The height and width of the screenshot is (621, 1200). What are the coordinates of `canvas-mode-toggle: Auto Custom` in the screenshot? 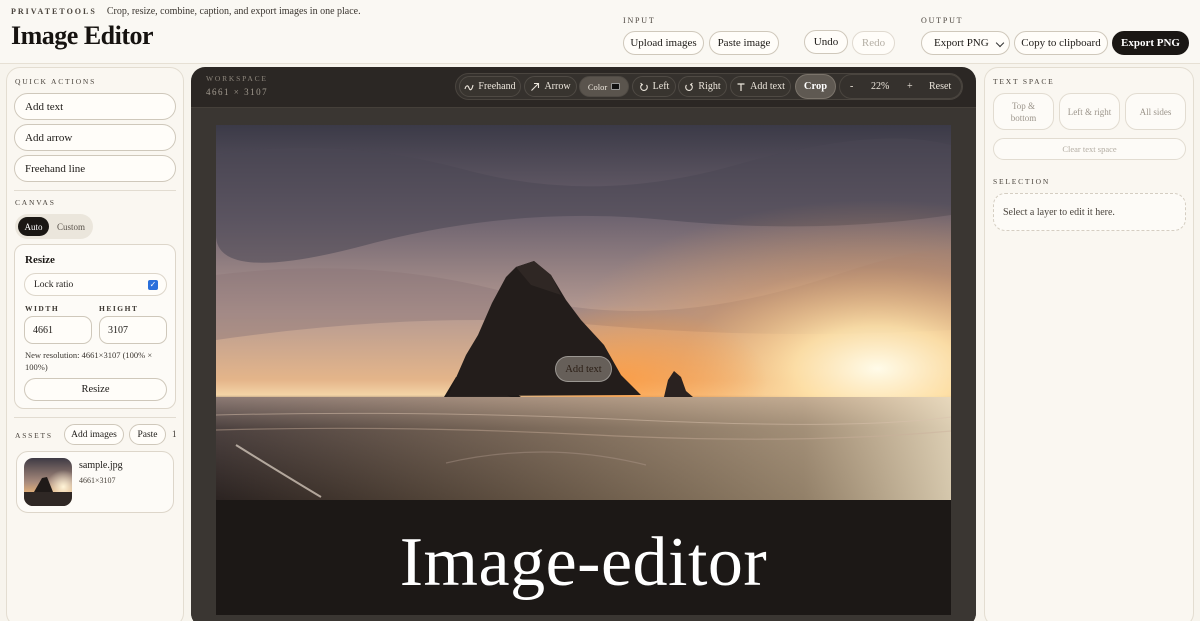 It's located at (54, 226).